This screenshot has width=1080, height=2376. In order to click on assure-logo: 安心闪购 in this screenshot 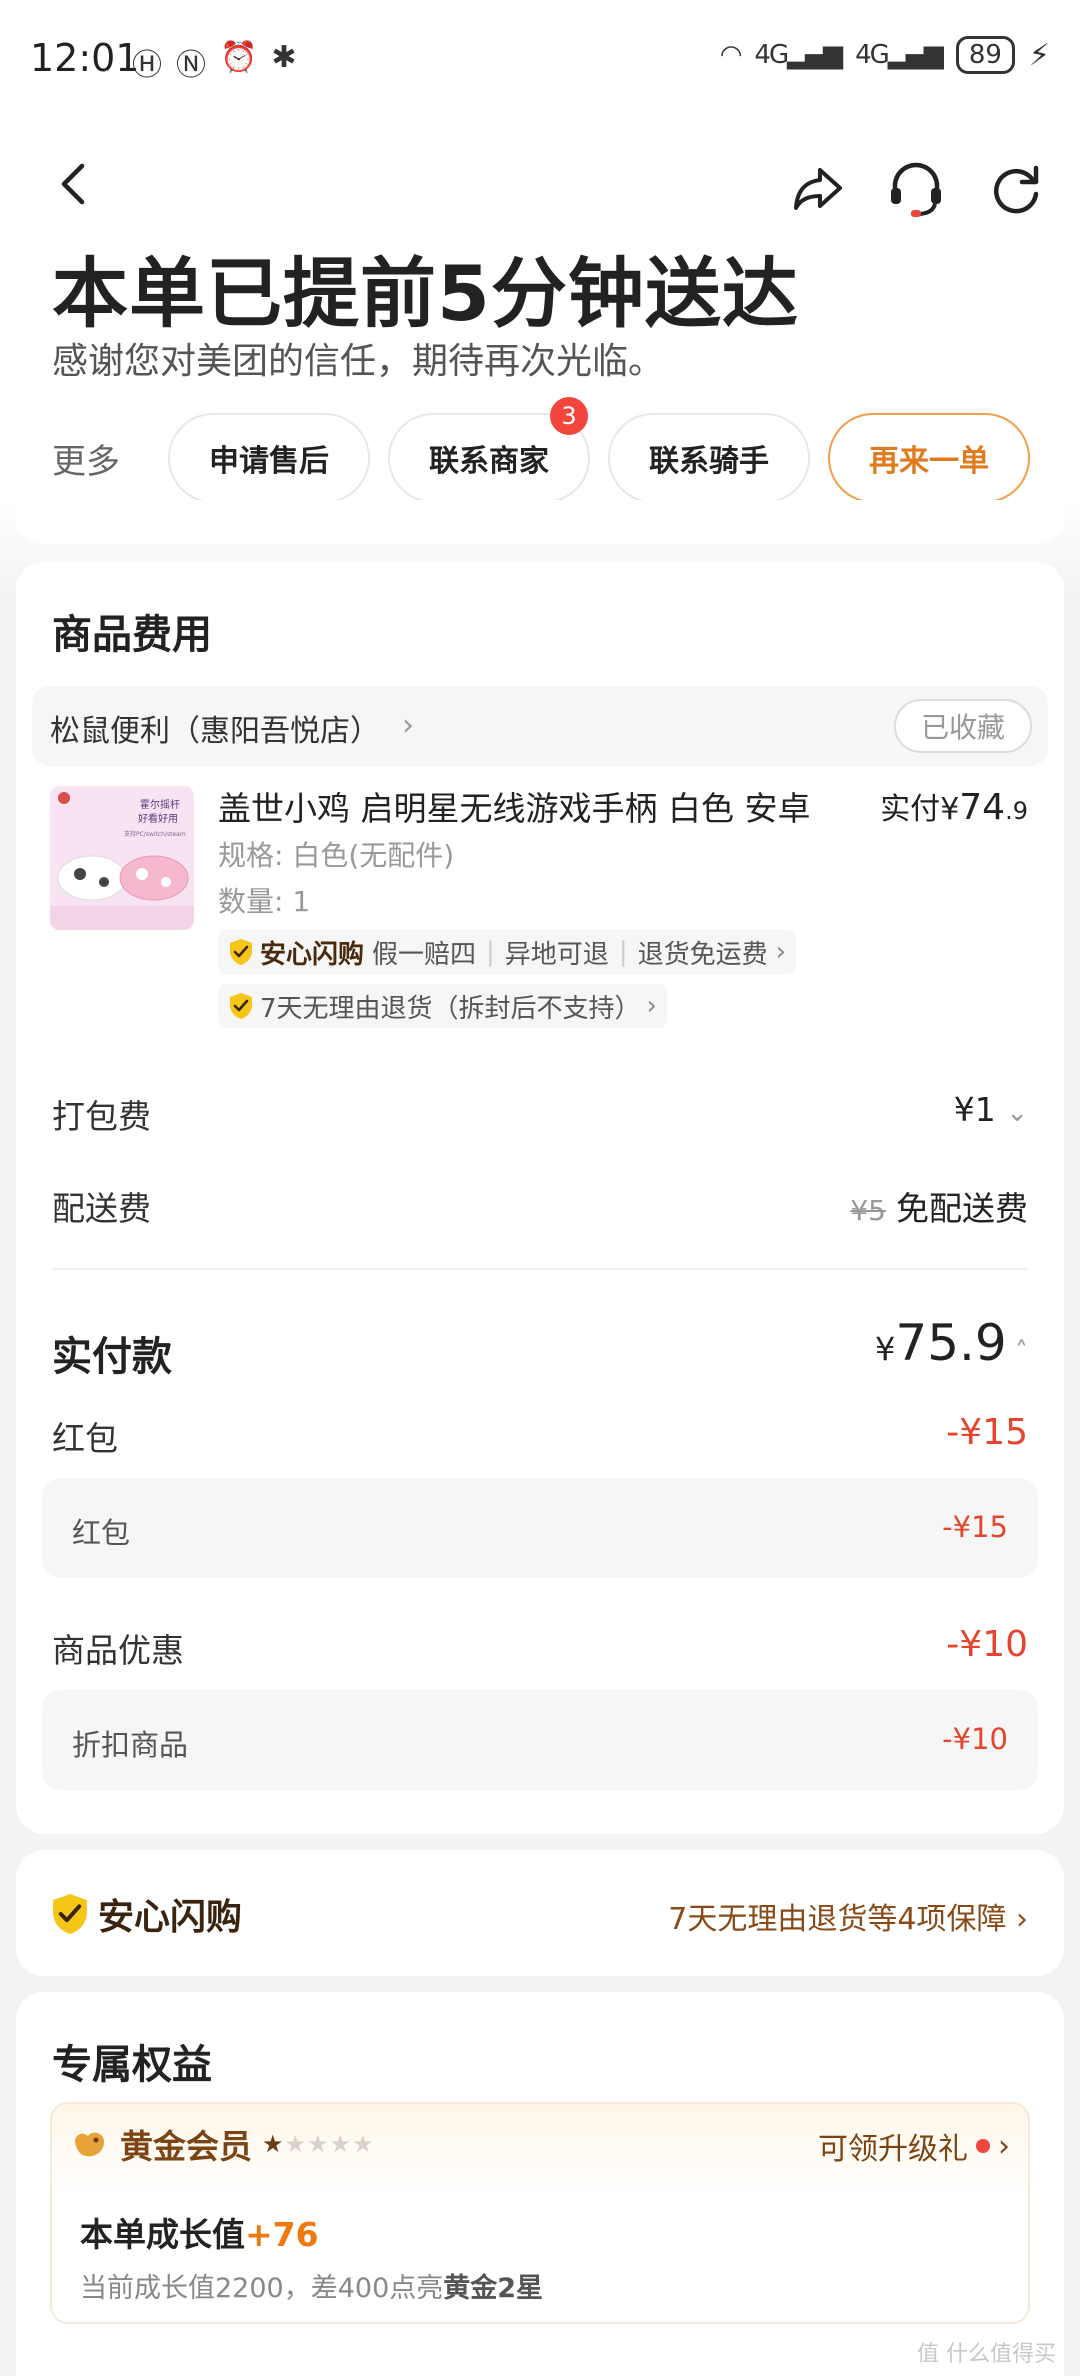, I will do `click(146, 1914)`.